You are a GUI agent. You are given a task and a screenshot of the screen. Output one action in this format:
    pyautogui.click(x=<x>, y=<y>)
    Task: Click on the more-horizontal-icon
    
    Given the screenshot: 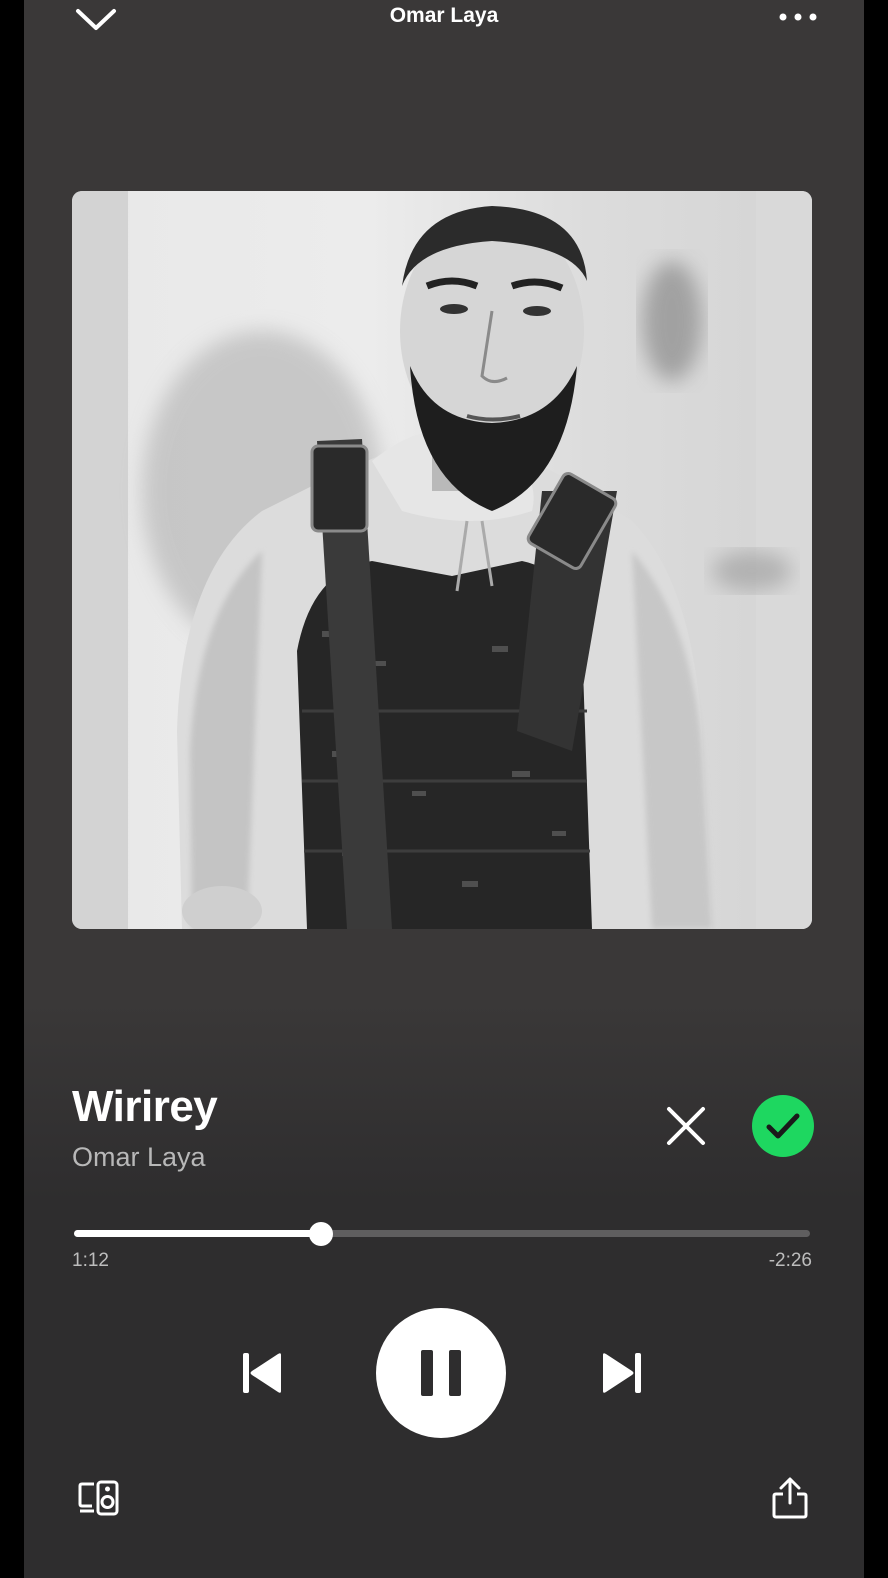 What is the action you would take?
    pyautogui.click(x=798, y=17)
    